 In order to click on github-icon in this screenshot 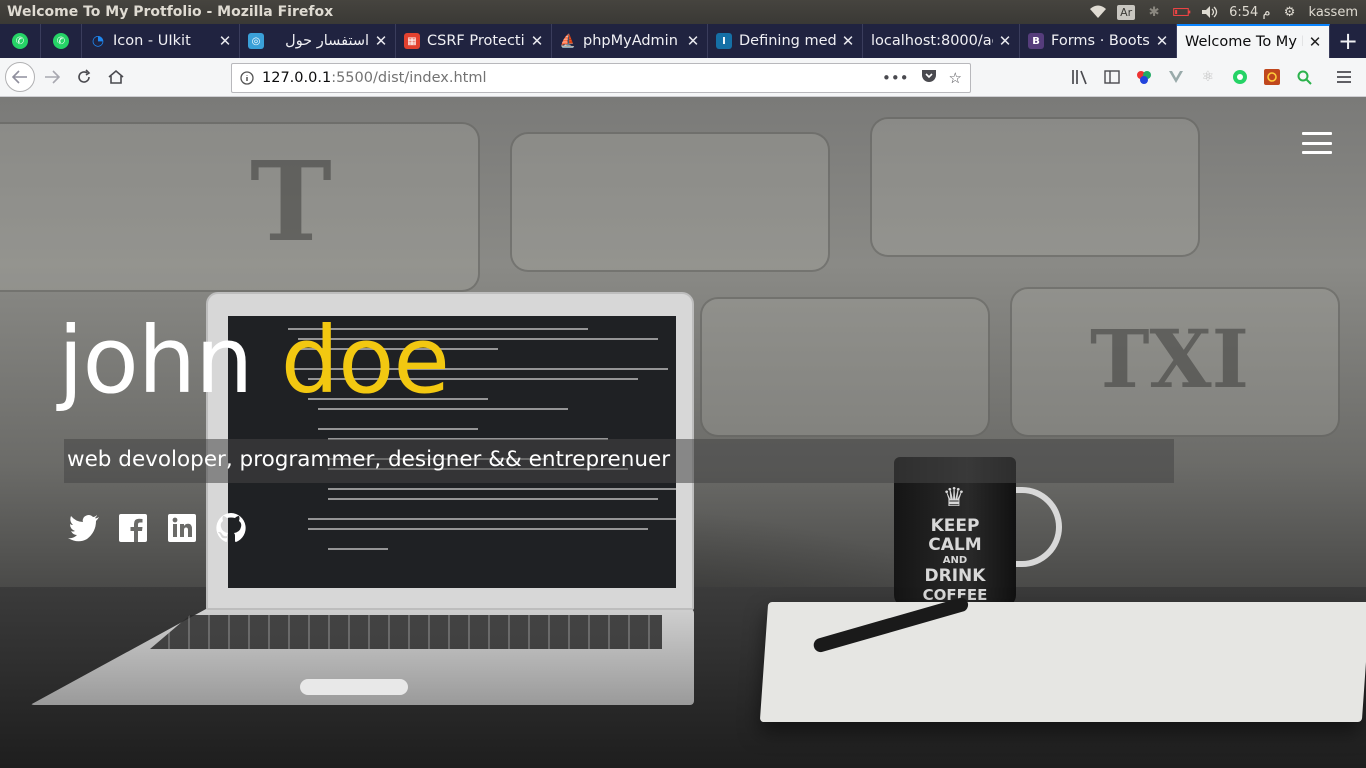, I will do `click(231, 528)`.